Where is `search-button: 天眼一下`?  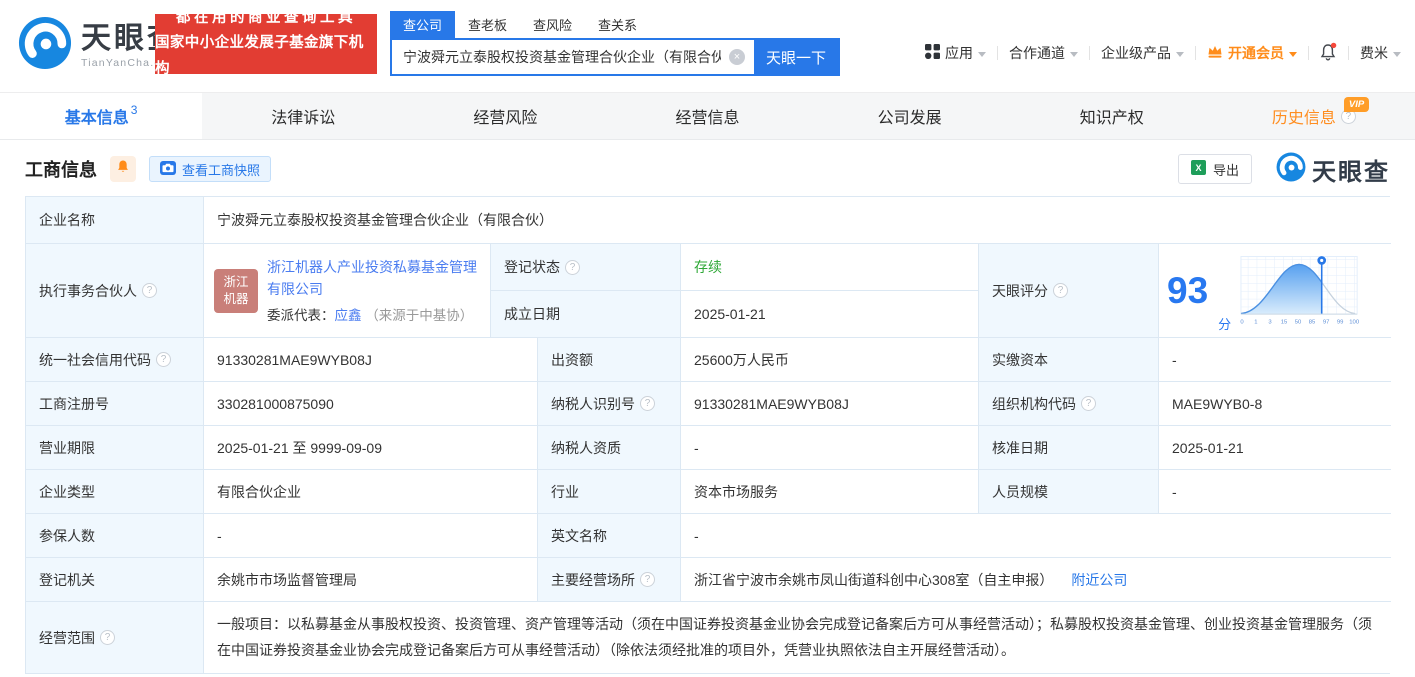
search-button: 天眼一下 is located at coordinates (796, 57).